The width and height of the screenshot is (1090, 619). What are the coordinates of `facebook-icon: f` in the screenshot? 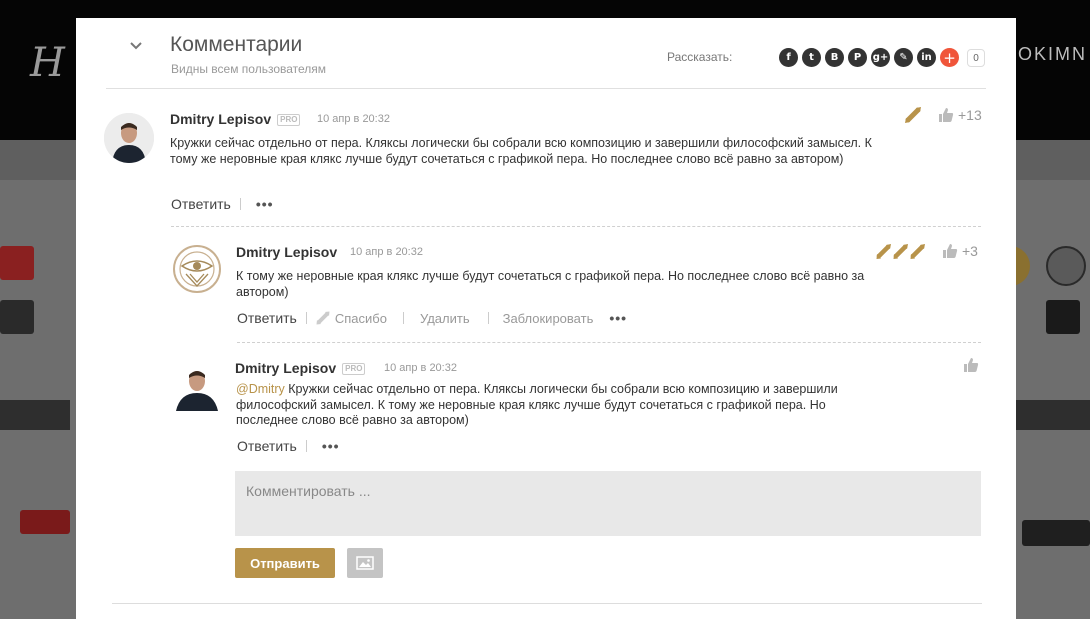 It's located at (788, 57).